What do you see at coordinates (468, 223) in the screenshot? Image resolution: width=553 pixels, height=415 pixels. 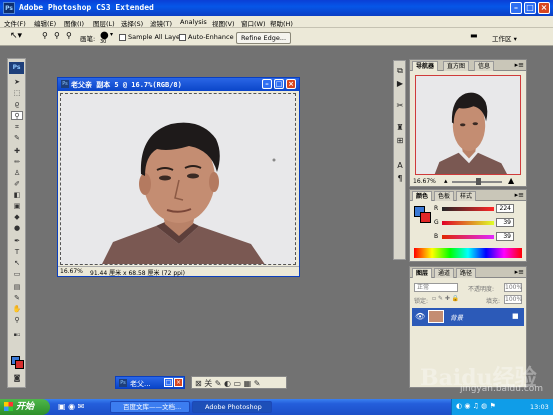 I see `g-slider` at bounding box center [468, 223].